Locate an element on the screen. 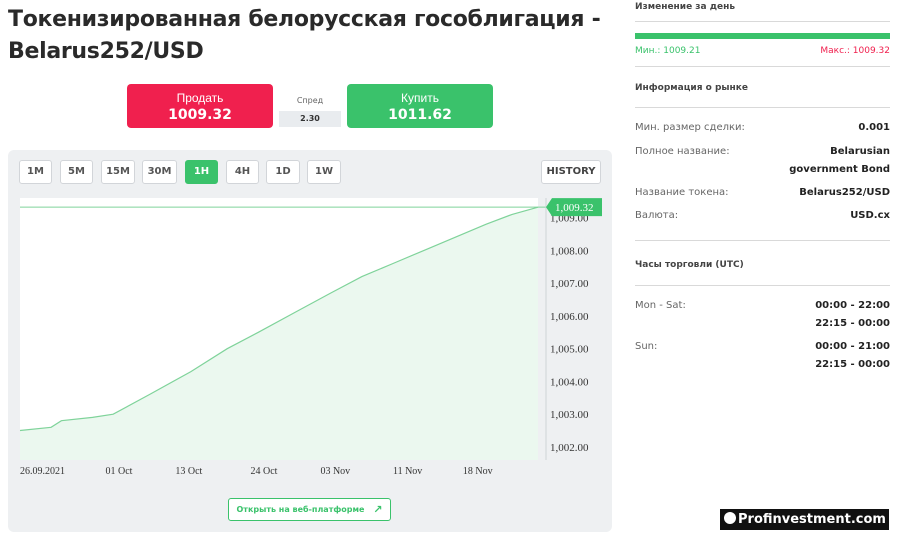 The image size is (900, 538). hours-mon-sat-label: Mon - Sat: is located at coordinates (660, 305).